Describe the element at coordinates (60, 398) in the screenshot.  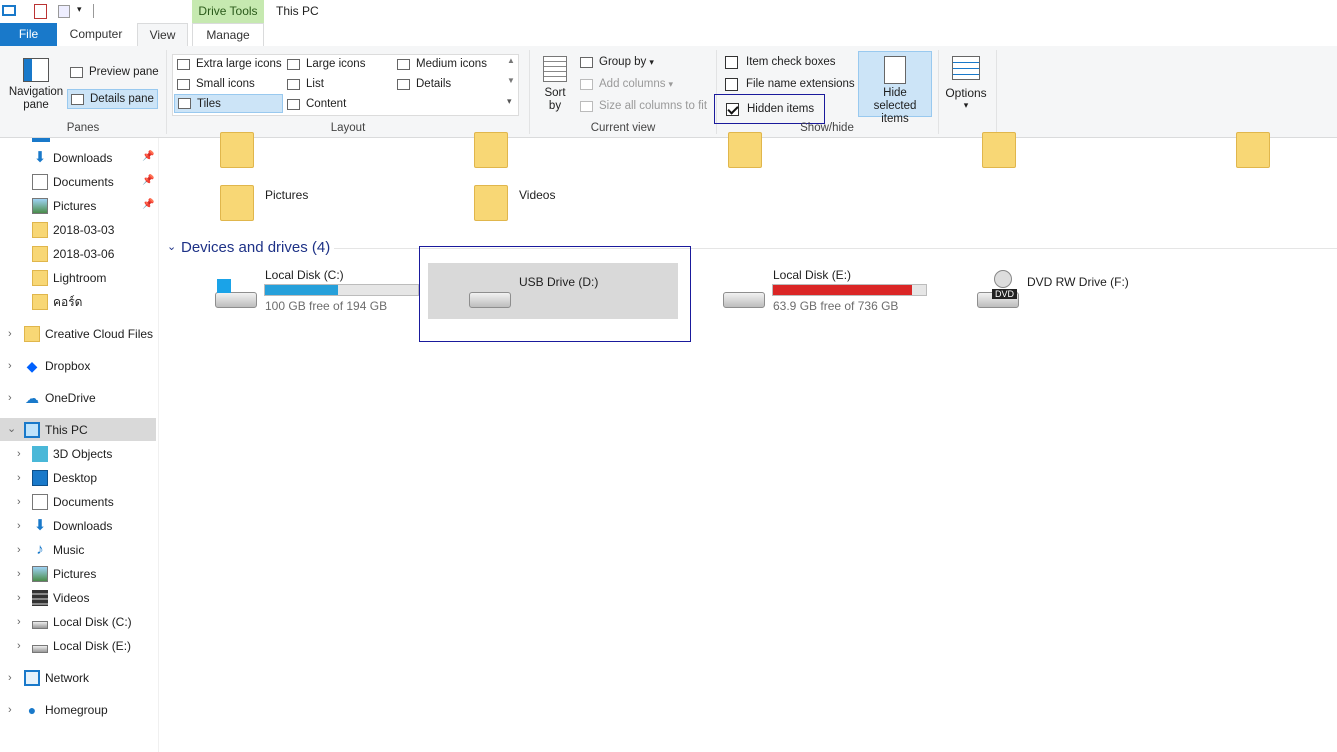
I see `nav-item-onedrive: ☁ OneDrive` at that location.